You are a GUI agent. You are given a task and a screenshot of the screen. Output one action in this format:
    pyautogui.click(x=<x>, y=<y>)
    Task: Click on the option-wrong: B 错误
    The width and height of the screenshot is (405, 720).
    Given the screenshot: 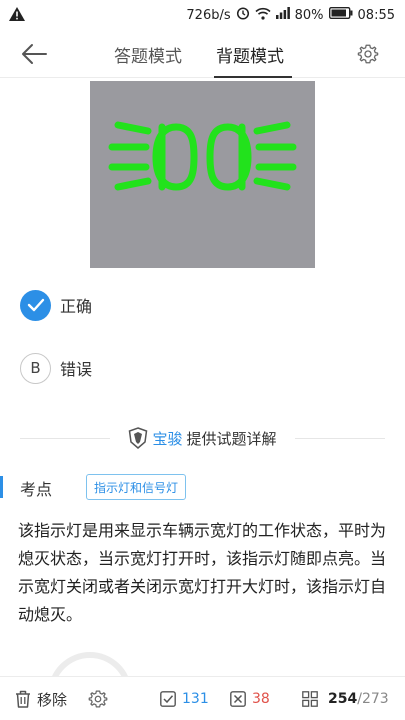 What is the action you would take?
    pyautogui.click(x=200, y=368)
    